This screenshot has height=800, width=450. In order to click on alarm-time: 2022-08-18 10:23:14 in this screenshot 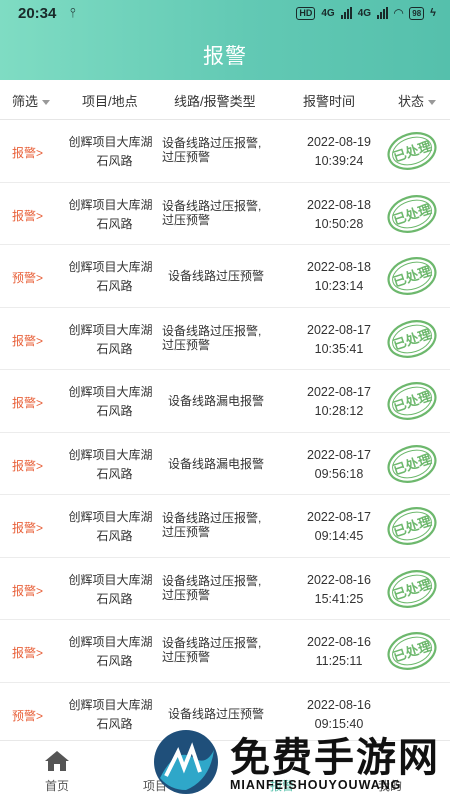, I will do `click(339, 277)`.